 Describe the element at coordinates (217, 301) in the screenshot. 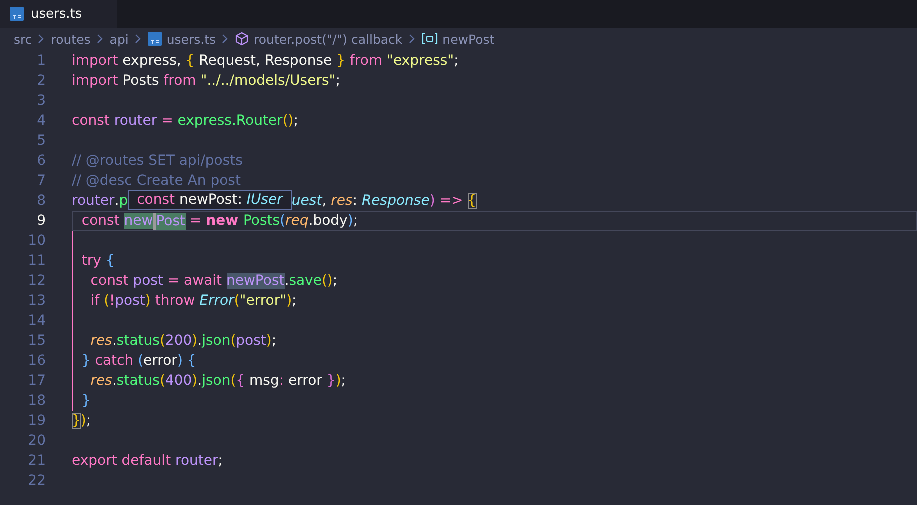

I see `code-token: Error` at that location.